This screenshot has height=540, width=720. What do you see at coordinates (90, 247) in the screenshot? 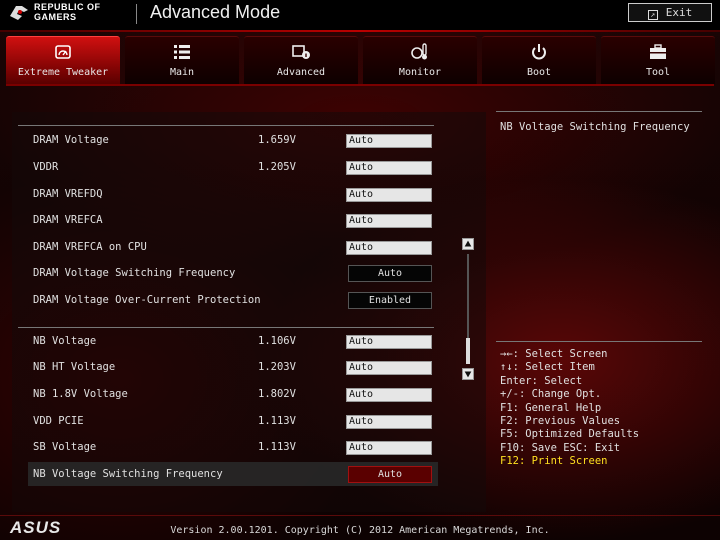
I see `setting-label: DRAM VREFCA on CPU` at bounding box center [90, 247].